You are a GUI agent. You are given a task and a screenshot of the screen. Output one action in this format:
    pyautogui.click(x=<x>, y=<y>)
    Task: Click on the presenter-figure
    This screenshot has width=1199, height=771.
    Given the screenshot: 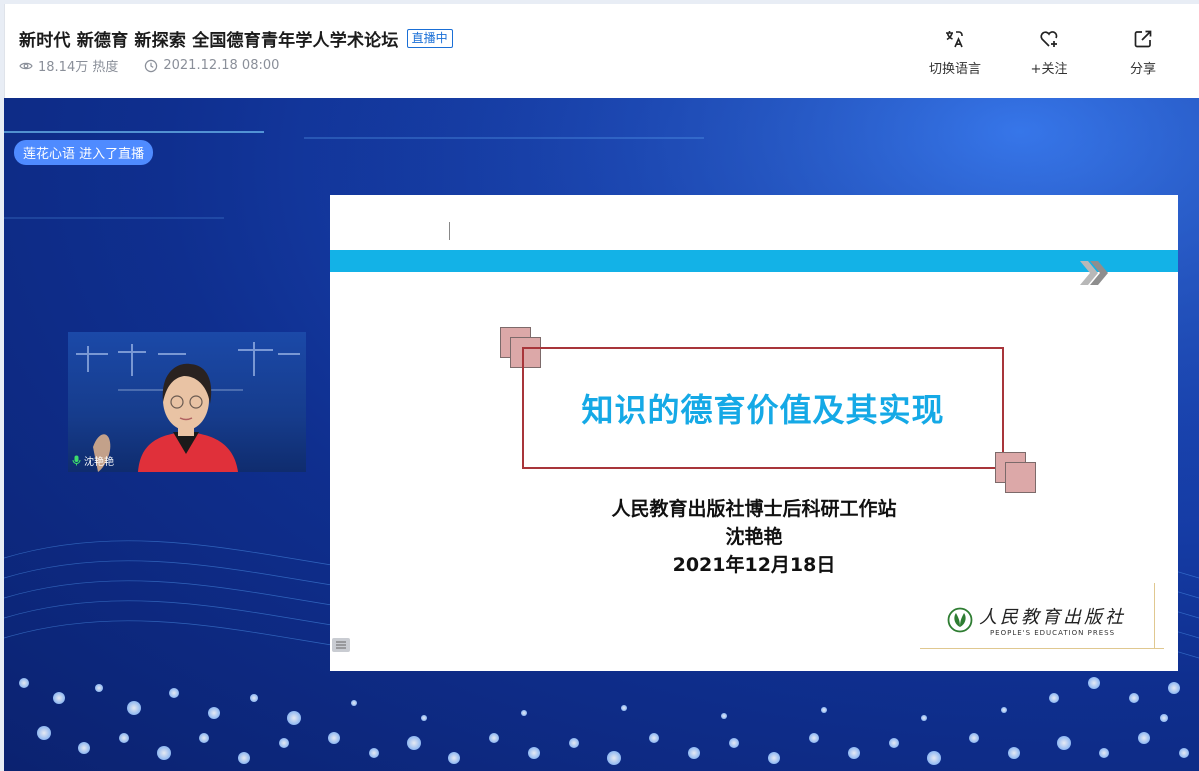 What is the action you would take?
    pyautogui.click(x=188, y=407)
    